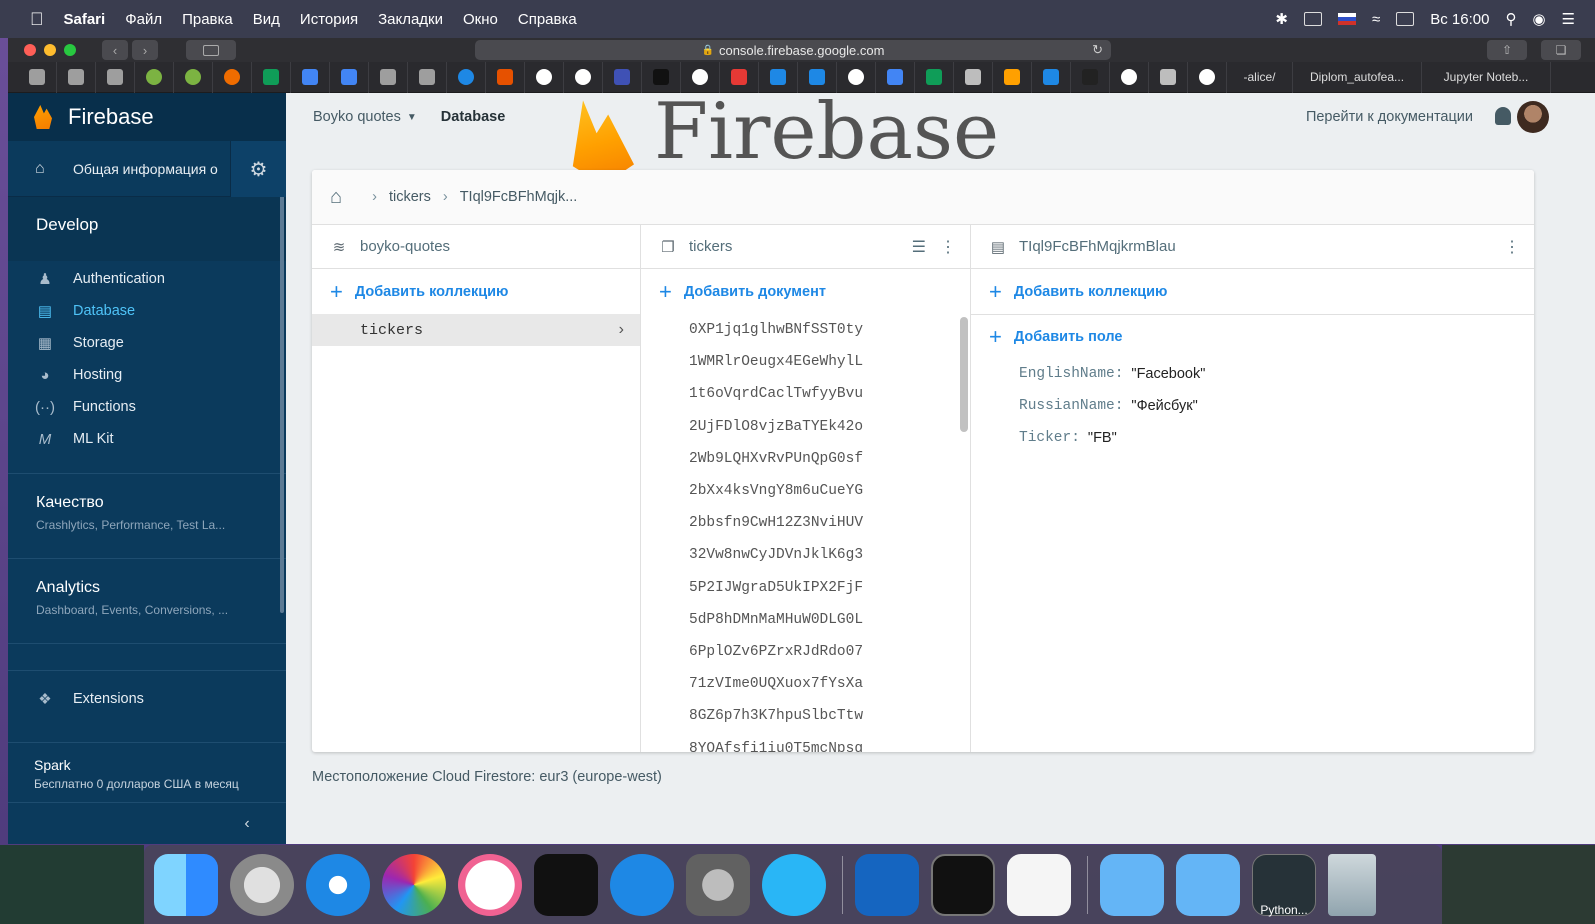  What do you see at coordinates (147, 407) in the screenshot?
I see `sidebar-item-functions: (··) Functions` at bounding box center [147, 407].